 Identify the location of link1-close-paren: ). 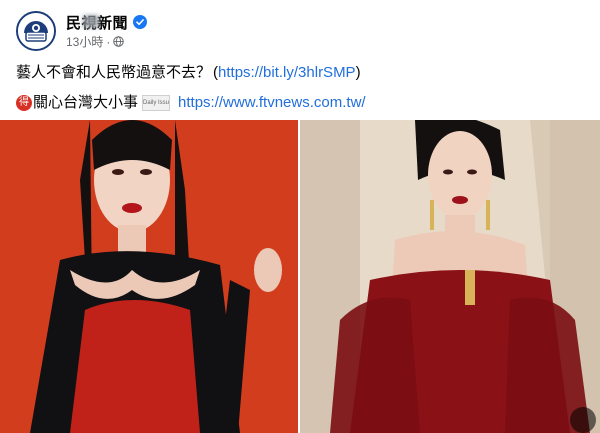
(358, 72).